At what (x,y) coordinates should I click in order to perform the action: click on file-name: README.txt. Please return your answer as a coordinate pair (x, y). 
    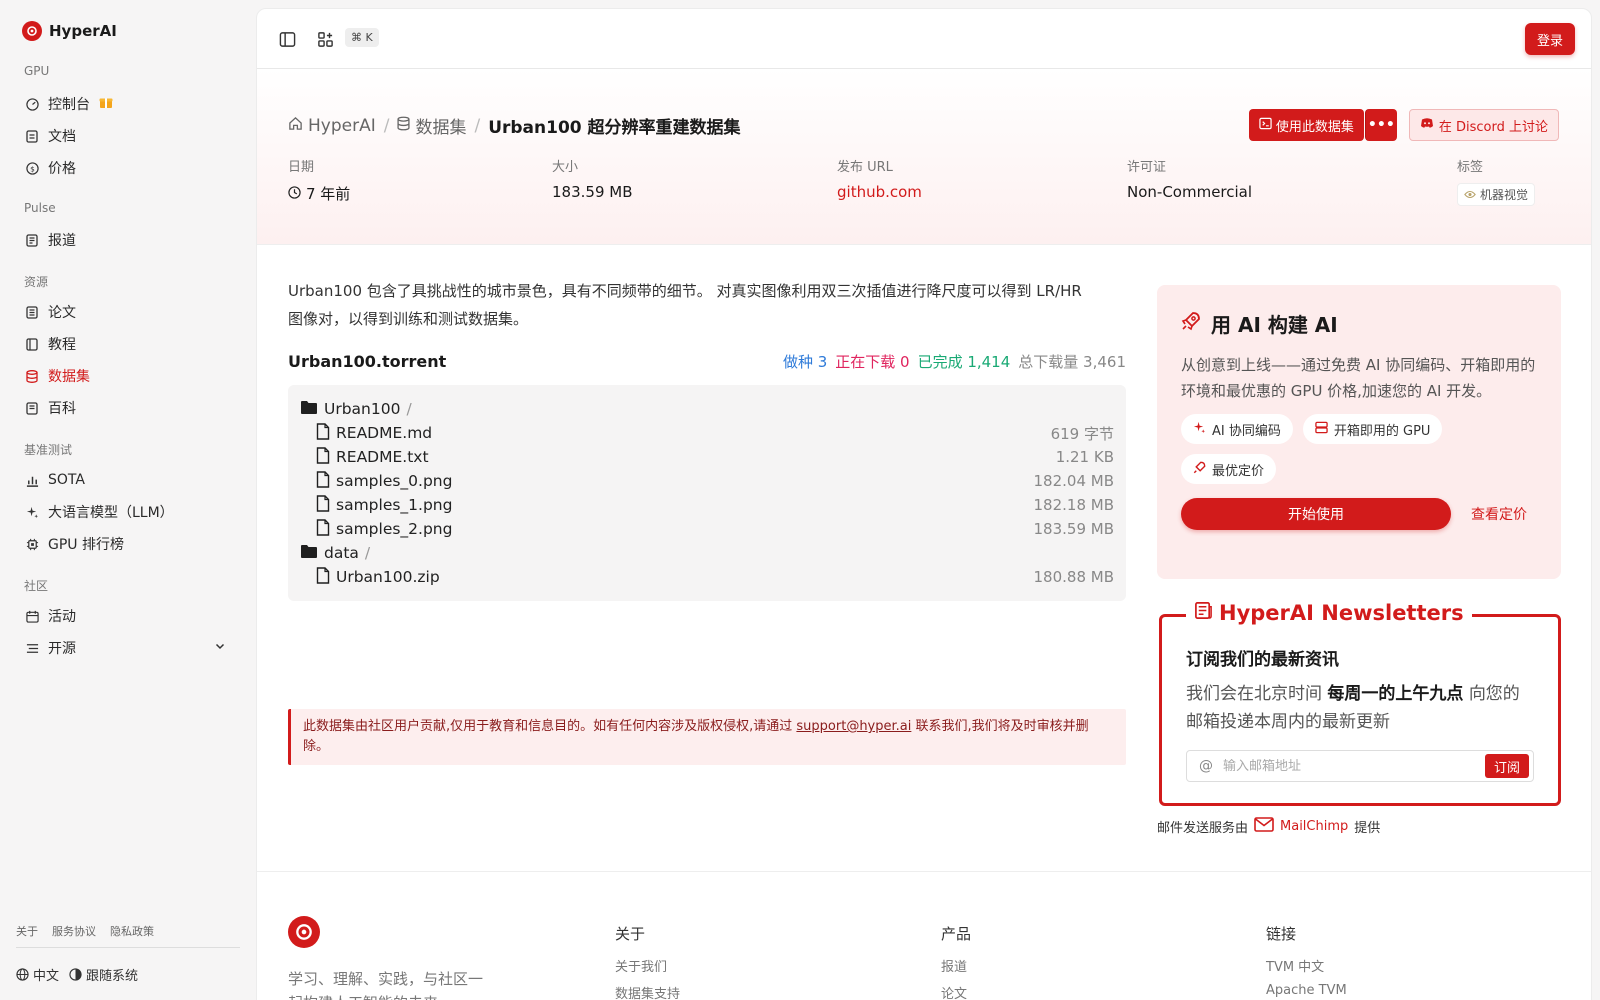
    Looking at the image, I should click on (382, 457).